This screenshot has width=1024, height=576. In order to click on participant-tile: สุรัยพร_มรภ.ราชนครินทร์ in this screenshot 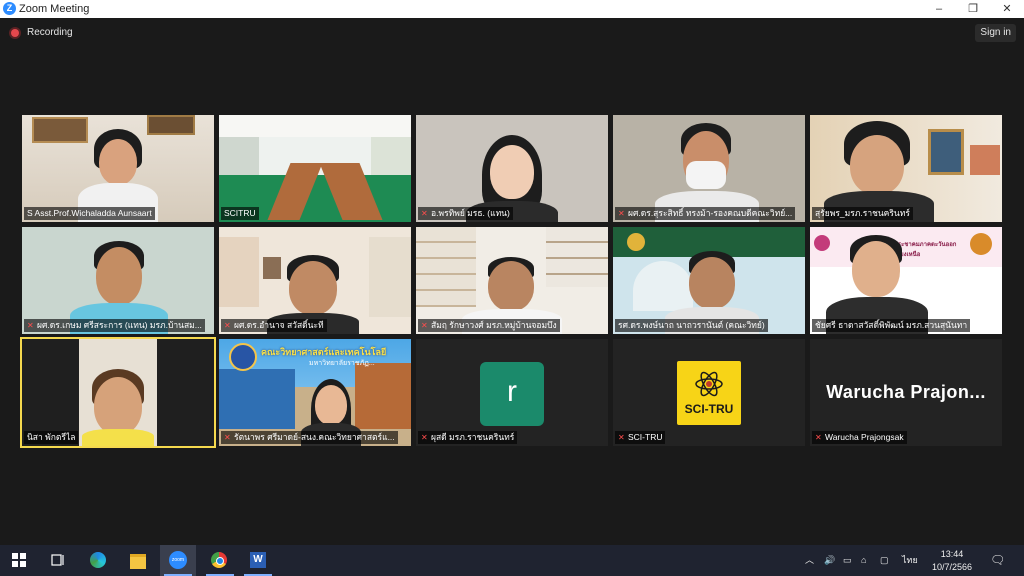, I will do `click(906, 168)`.